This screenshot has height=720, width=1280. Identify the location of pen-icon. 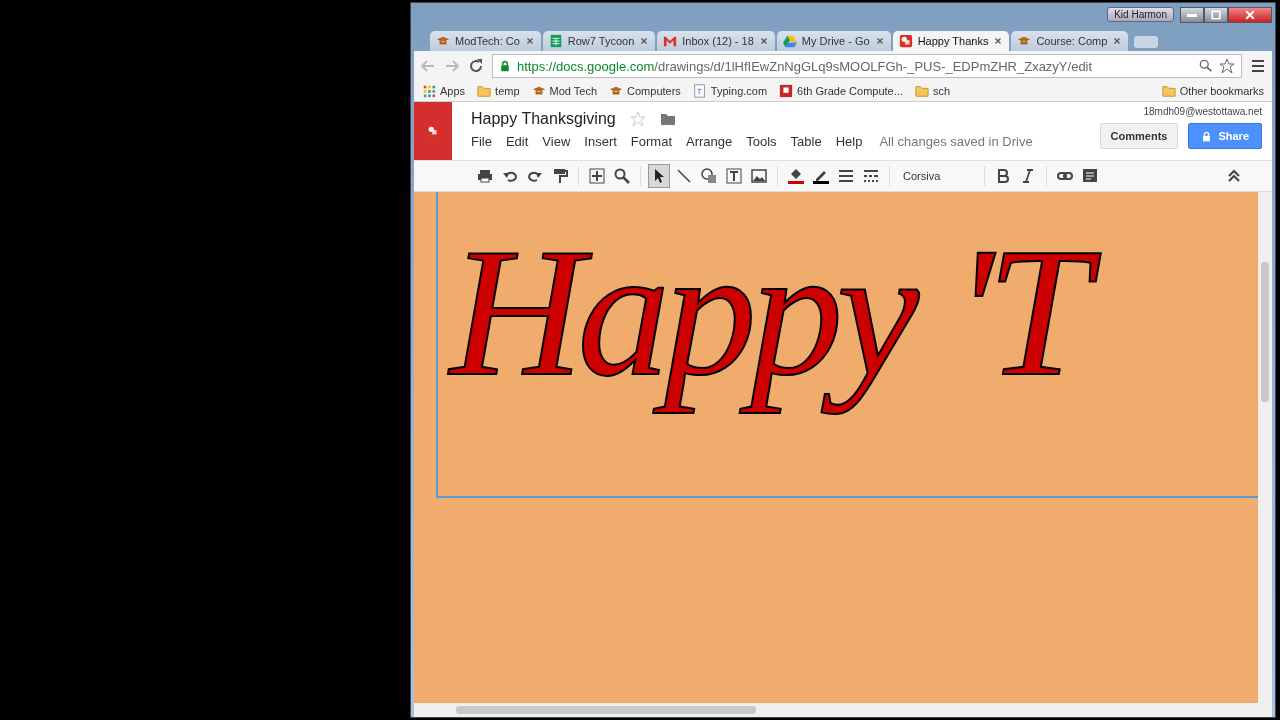
(821, 176).